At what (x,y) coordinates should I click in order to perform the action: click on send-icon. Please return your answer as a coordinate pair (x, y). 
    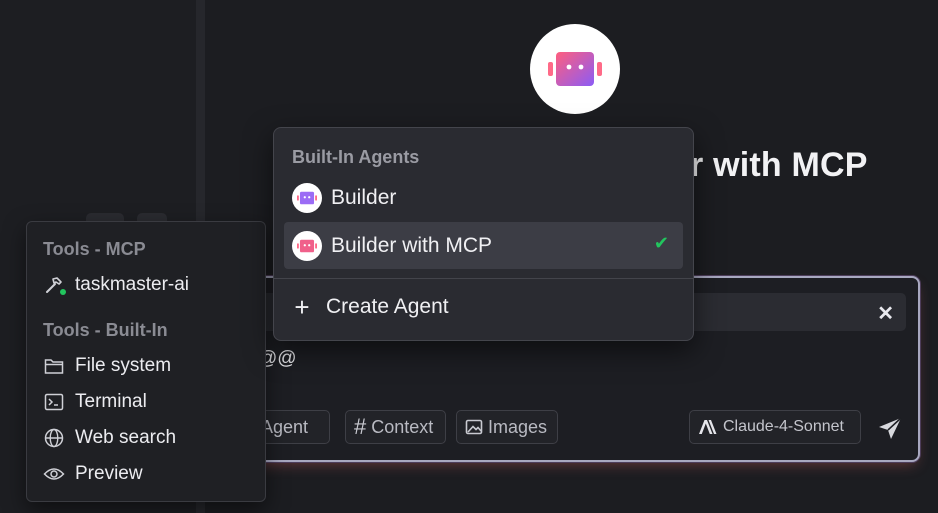
    Looking at the image, I should click on (890, 429).